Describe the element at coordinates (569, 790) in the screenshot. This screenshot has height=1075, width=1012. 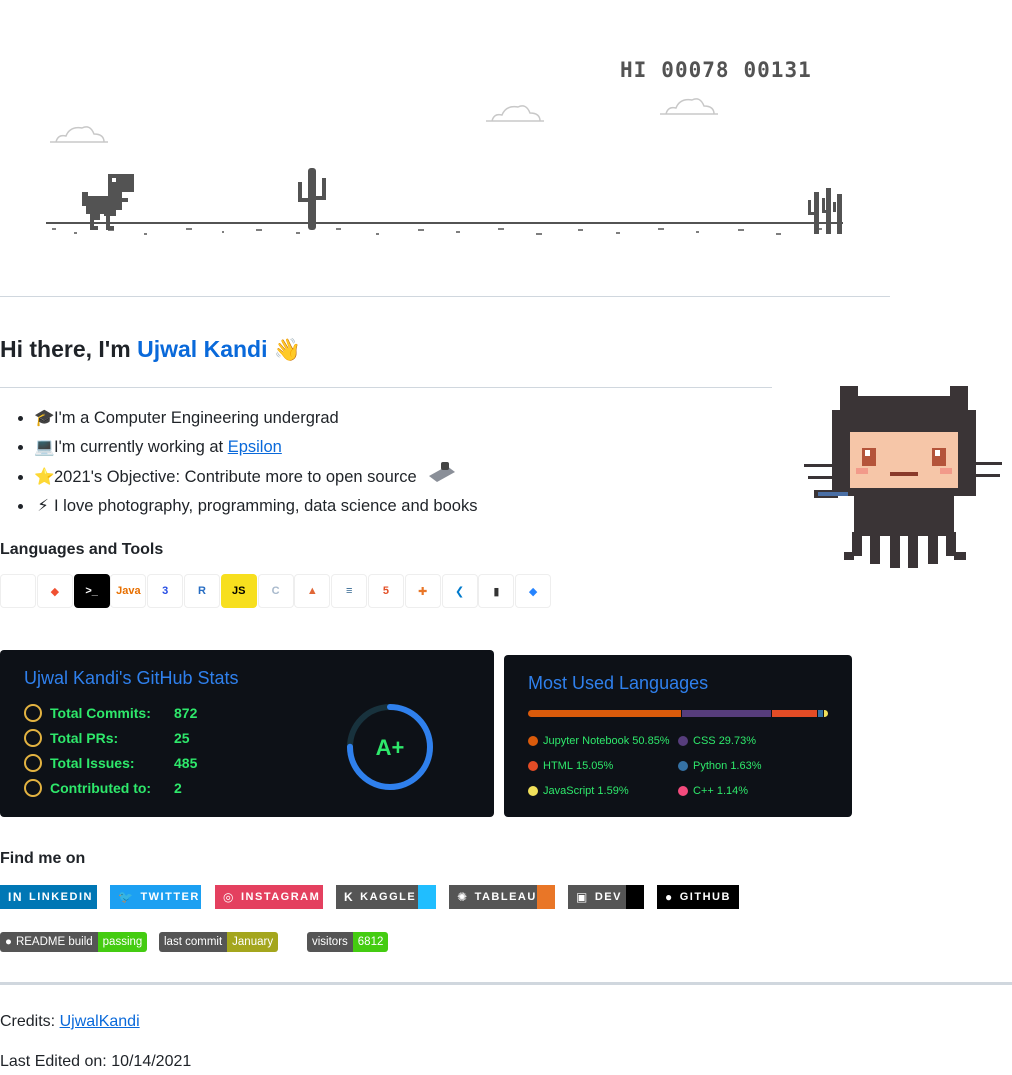
I see `language-name: JavaScript` at that location.